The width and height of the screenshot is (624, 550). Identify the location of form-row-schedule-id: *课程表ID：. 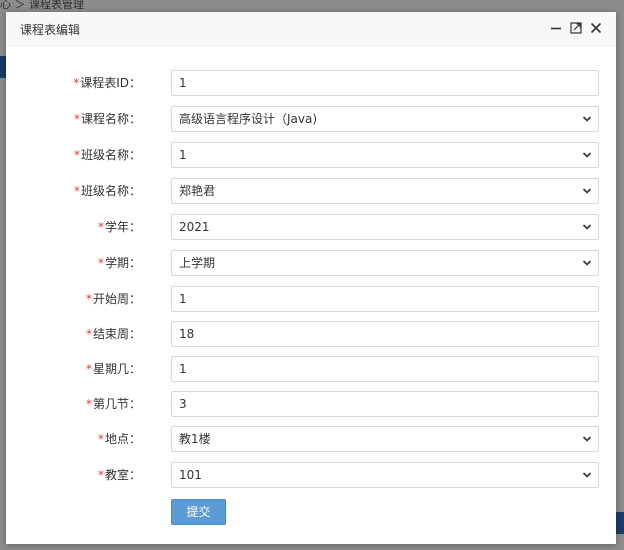
(311, 83).